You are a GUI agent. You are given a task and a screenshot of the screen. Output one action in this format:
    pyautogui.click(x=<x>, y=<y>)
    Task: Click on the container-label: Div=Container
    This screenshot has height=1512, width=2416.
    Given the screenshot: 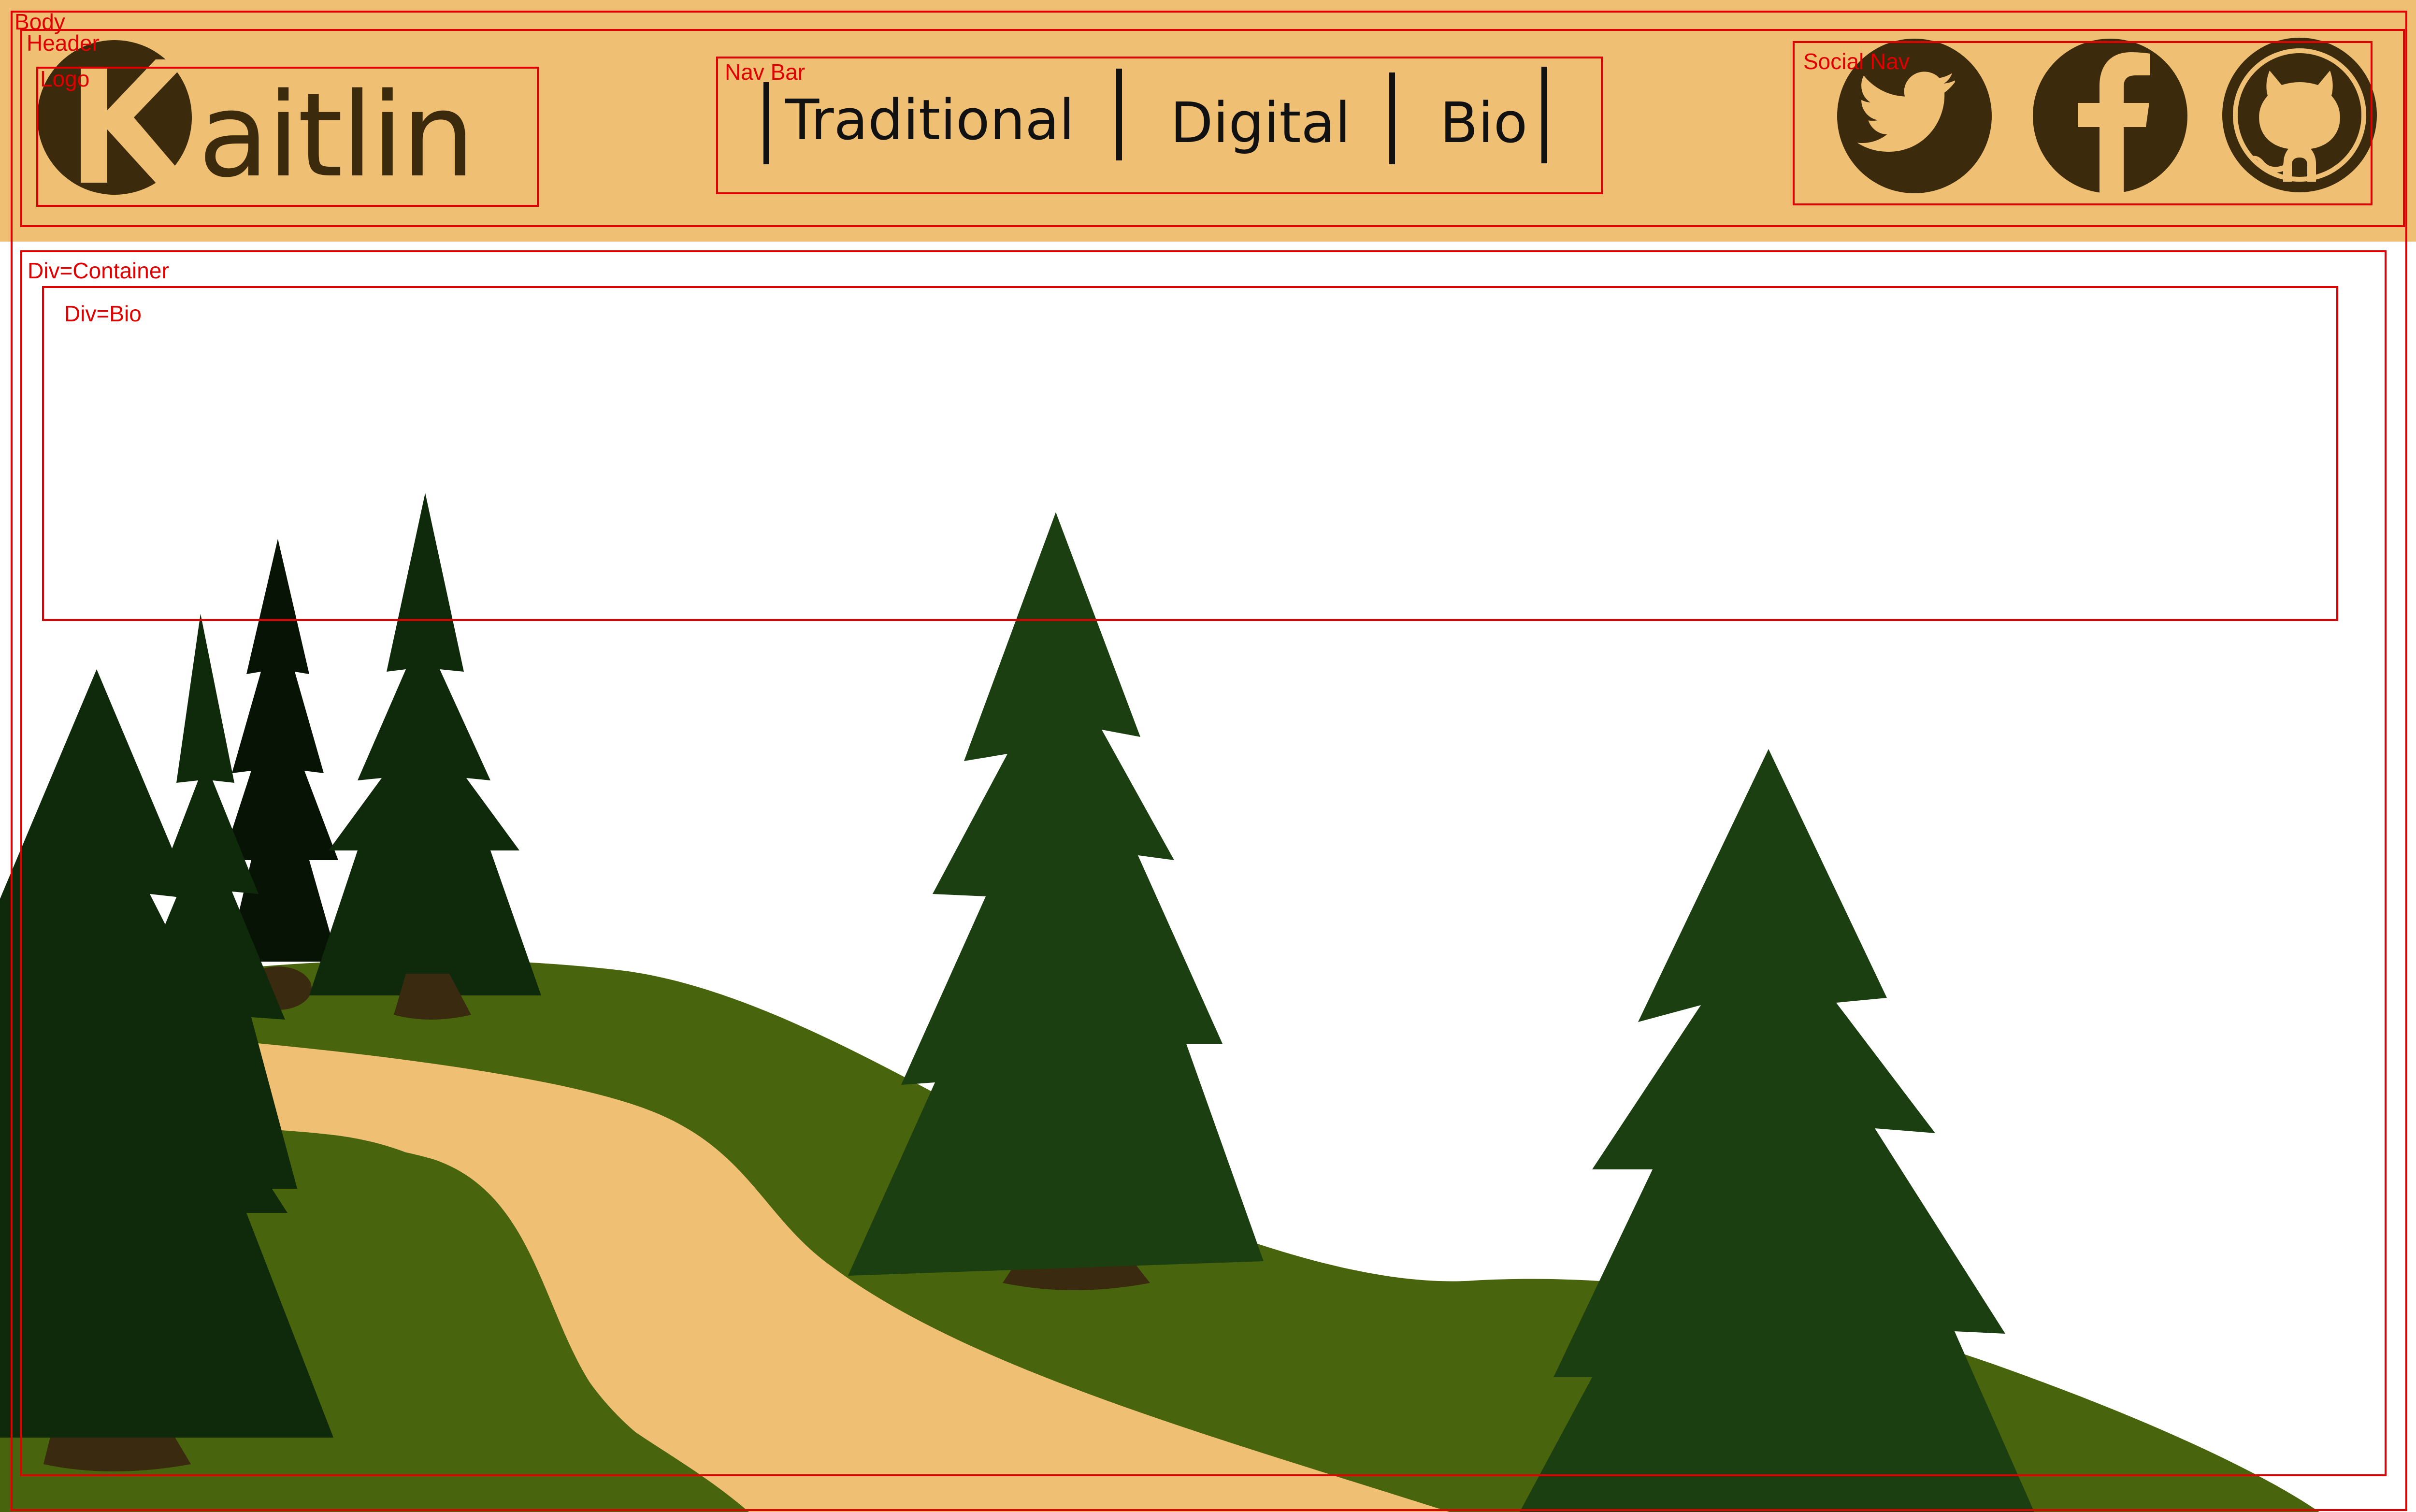 What is the action you would take?
    pyautogui.click(x=98, y=271)
    